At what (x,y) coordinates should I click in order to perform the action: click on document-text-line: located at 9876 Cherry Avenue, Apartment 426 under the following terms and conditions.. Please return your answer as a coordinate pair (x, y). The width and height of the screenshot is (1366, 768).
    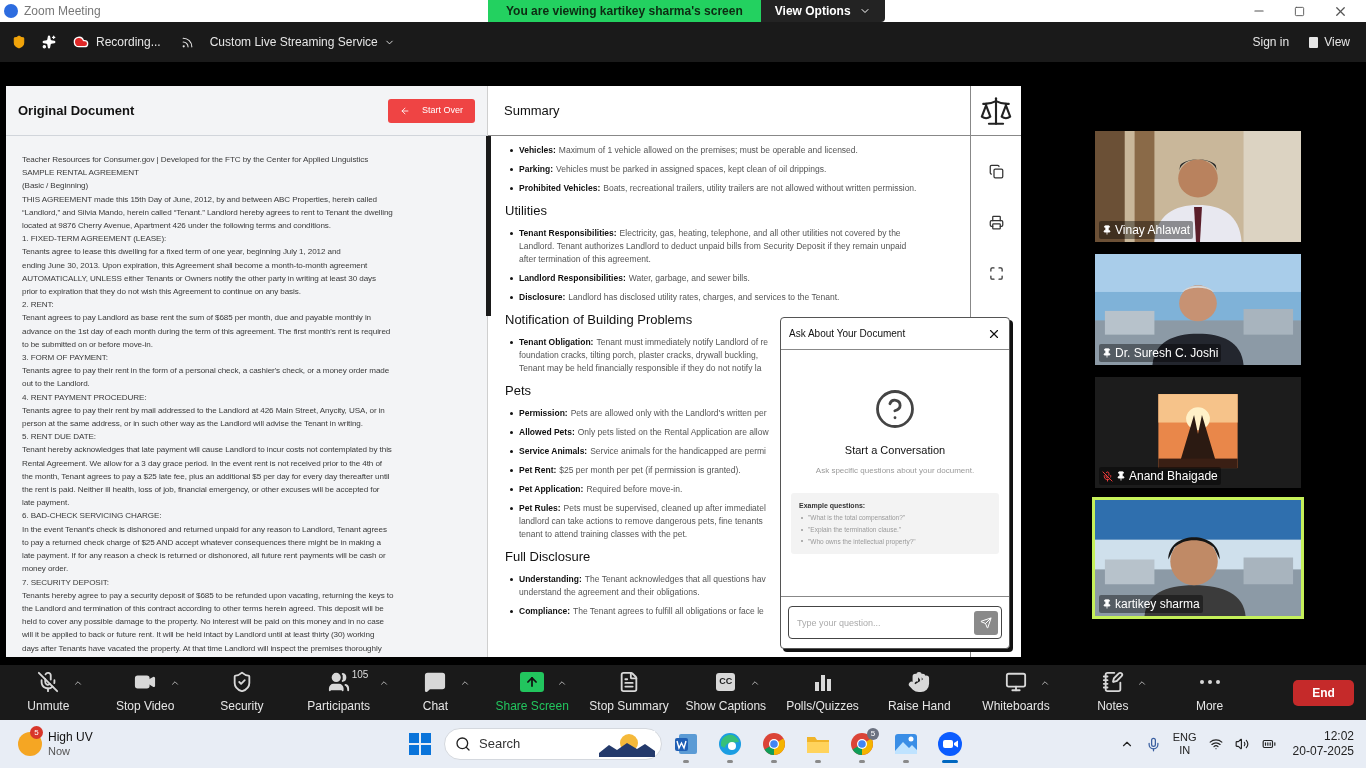
    Looking at the image, I should click on (177, 226).